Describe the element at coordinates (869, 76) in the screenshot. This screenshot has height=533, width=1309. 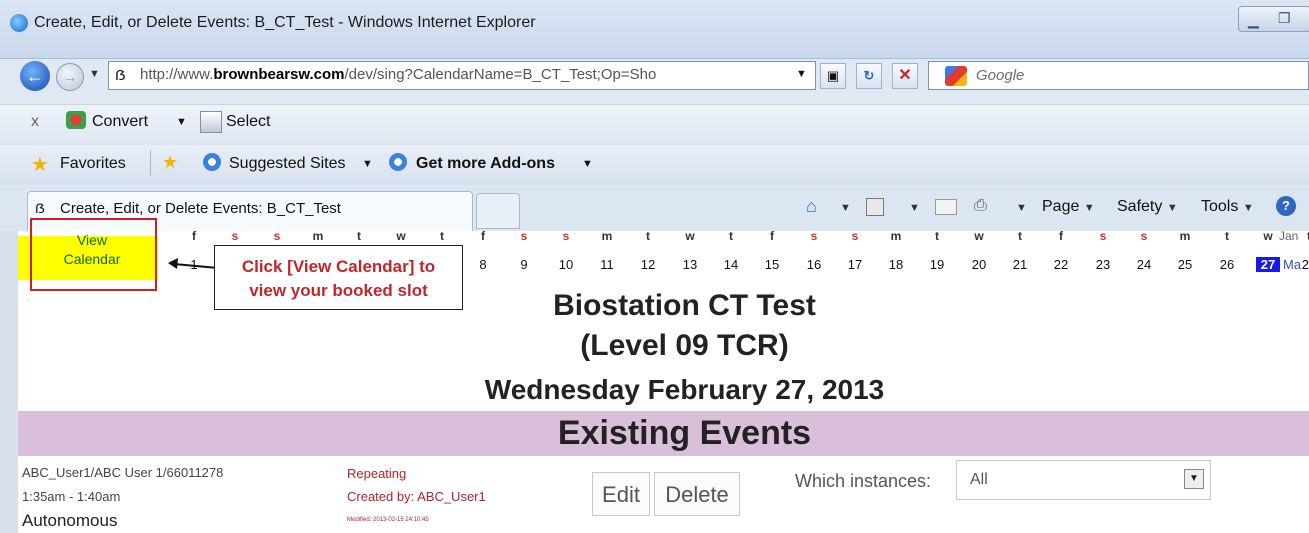
I see `refresh-icon: ↻` at that location.